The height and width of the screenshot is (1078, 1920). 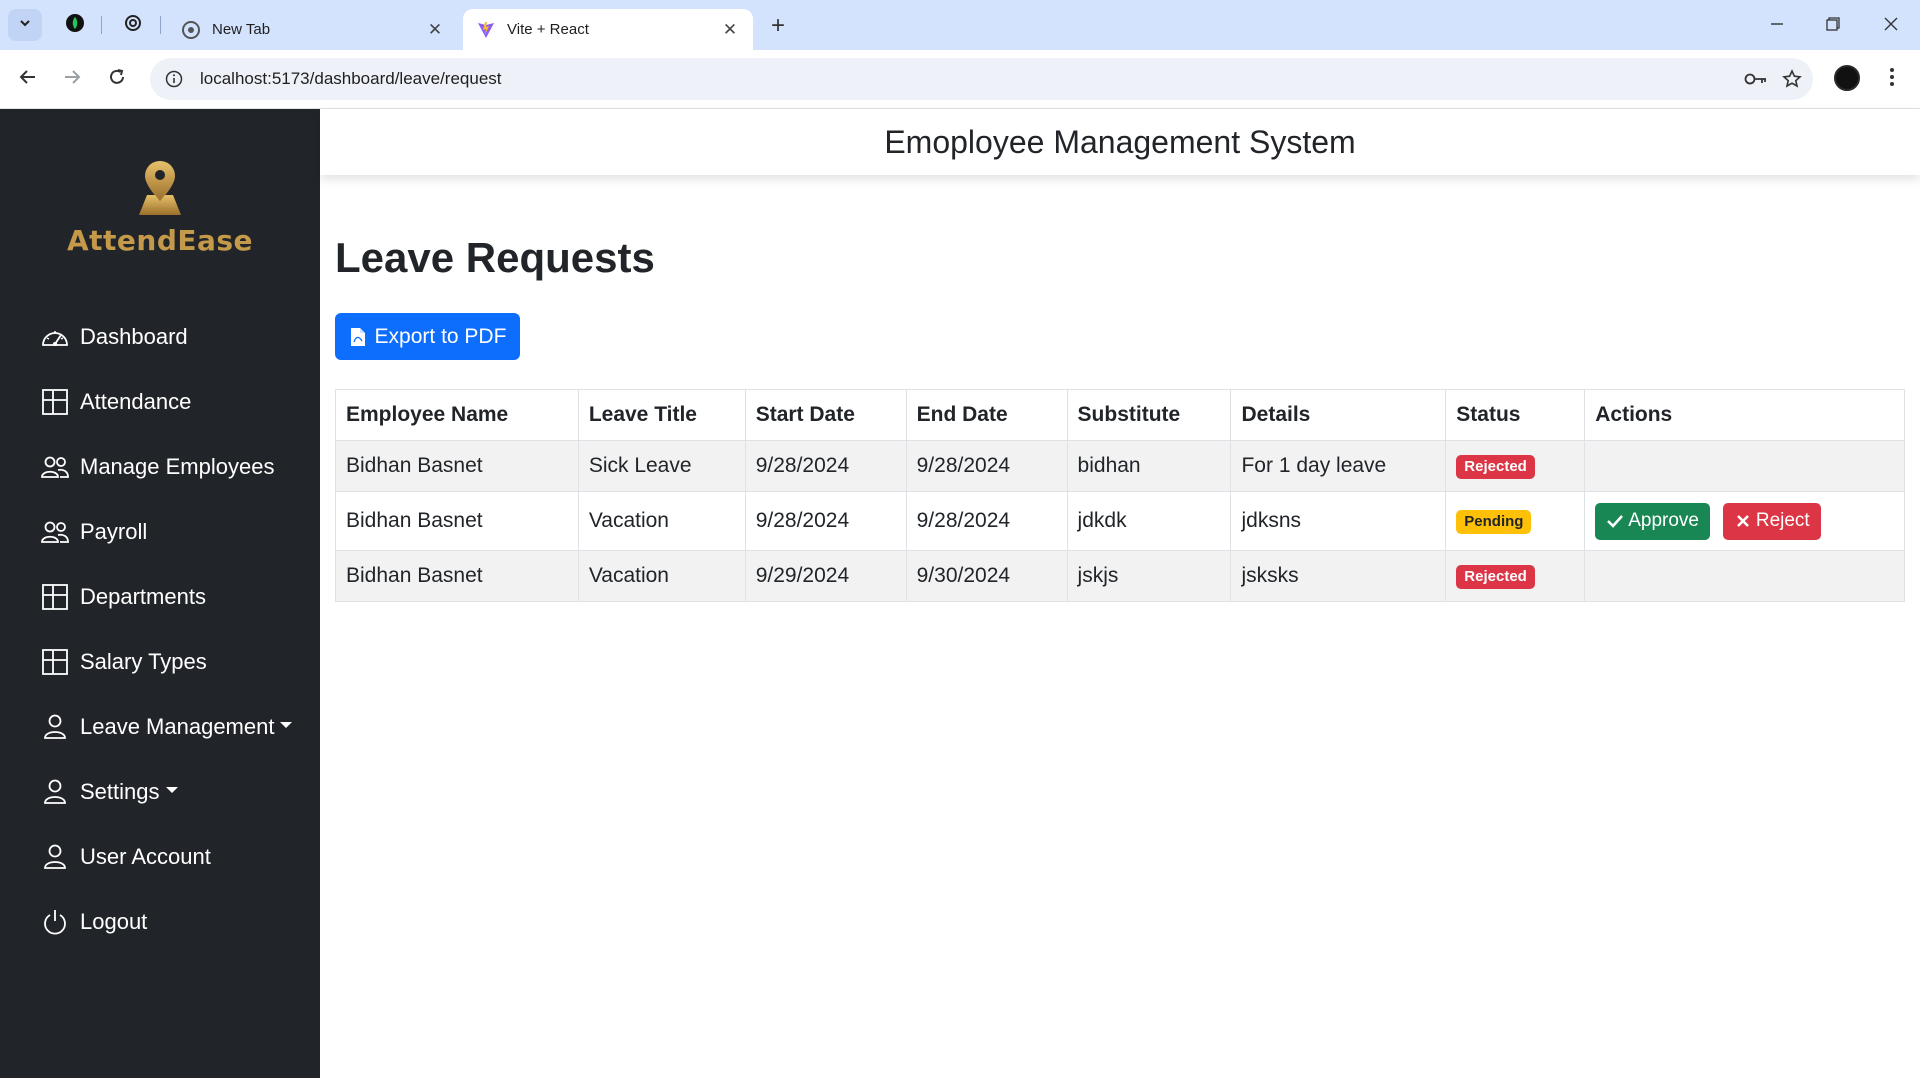 I want to click on brand-name: AttendEase, so click(x=160, y=240).